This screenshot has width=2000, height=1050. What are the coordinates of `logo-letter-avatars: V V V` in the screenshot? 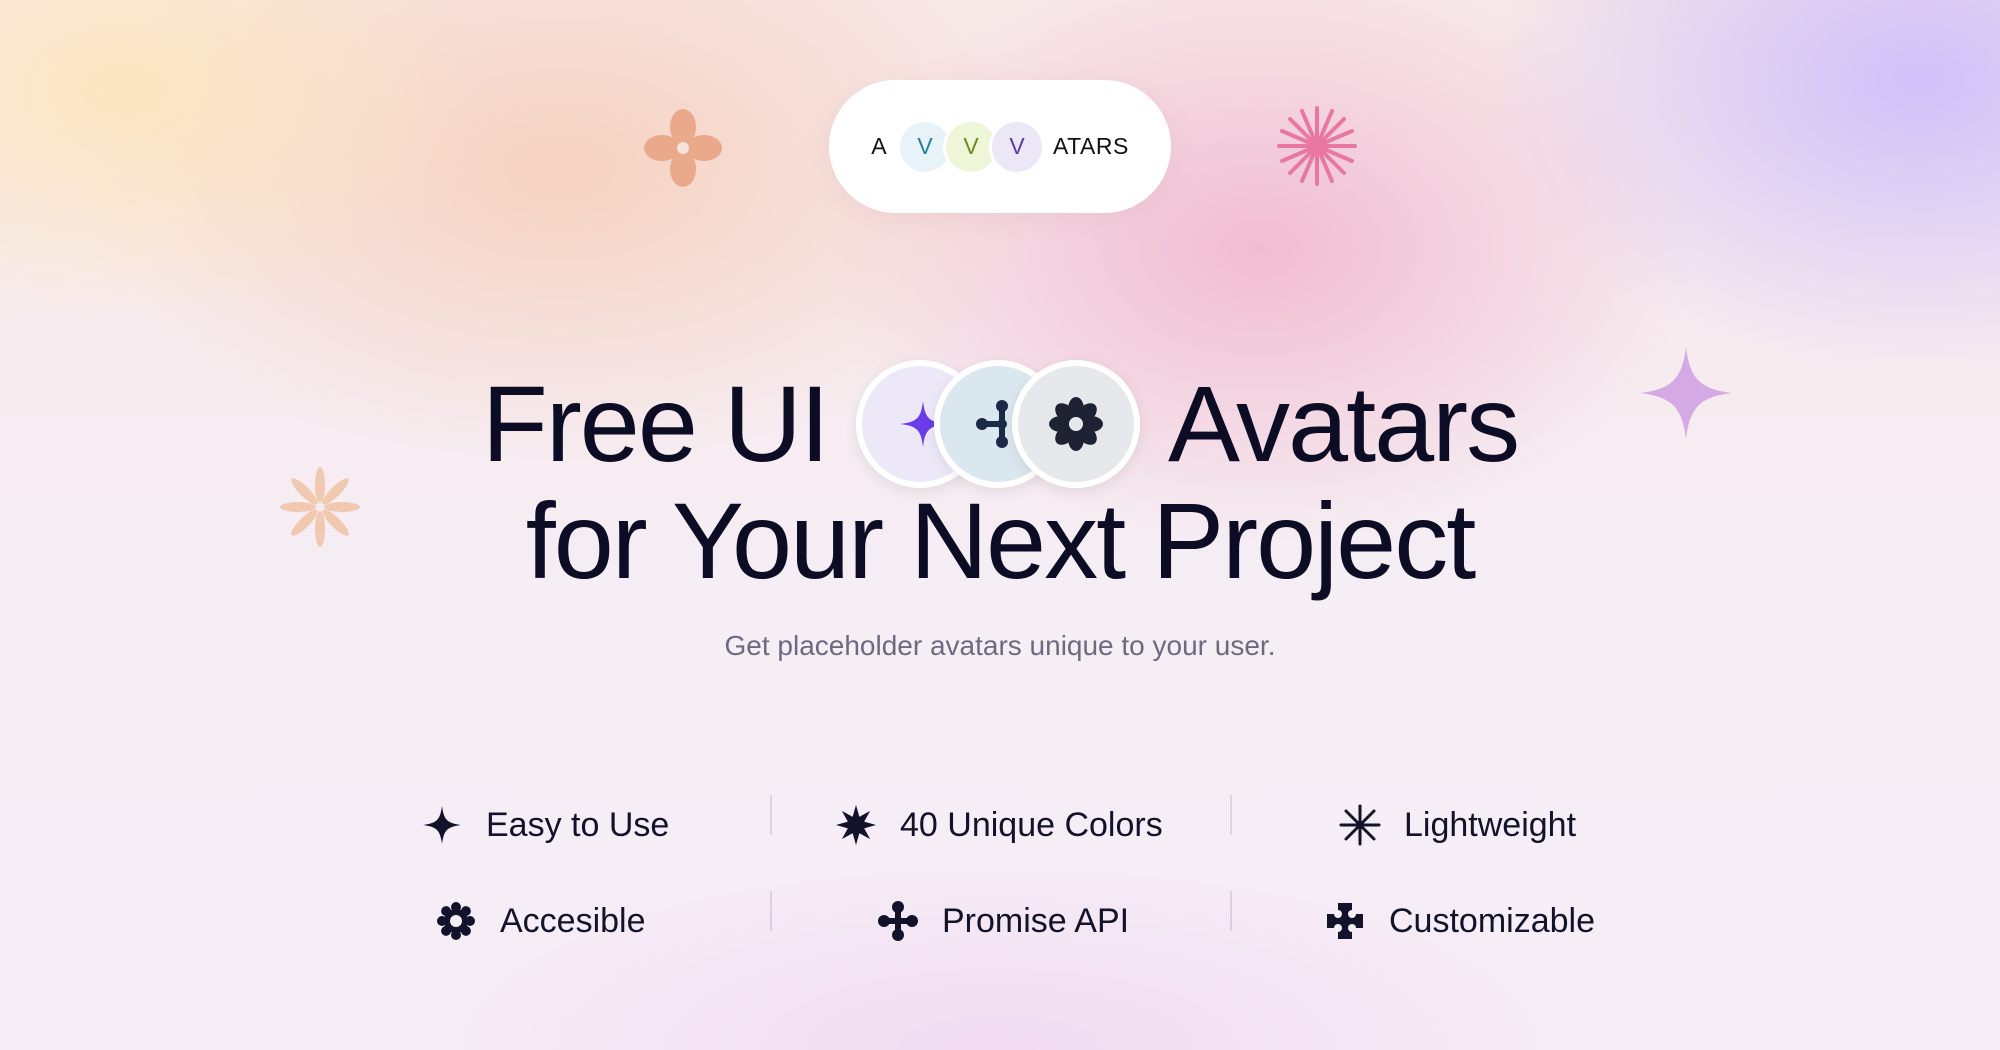 It's located at (971, 146).